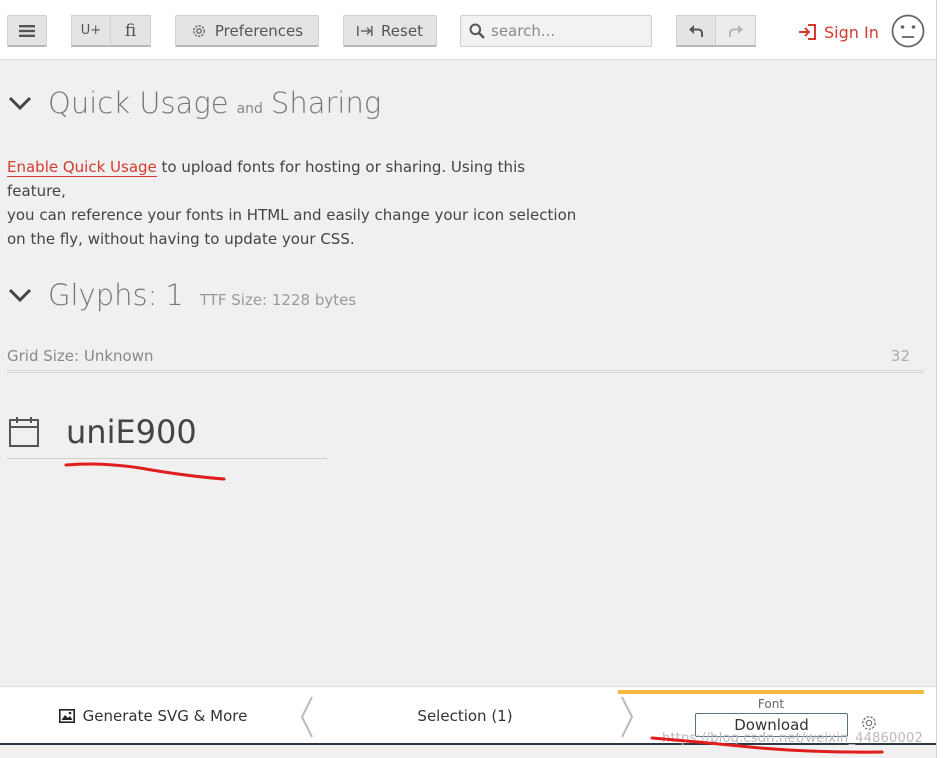  I want to click on hamburger-icon, so click(27, 30).